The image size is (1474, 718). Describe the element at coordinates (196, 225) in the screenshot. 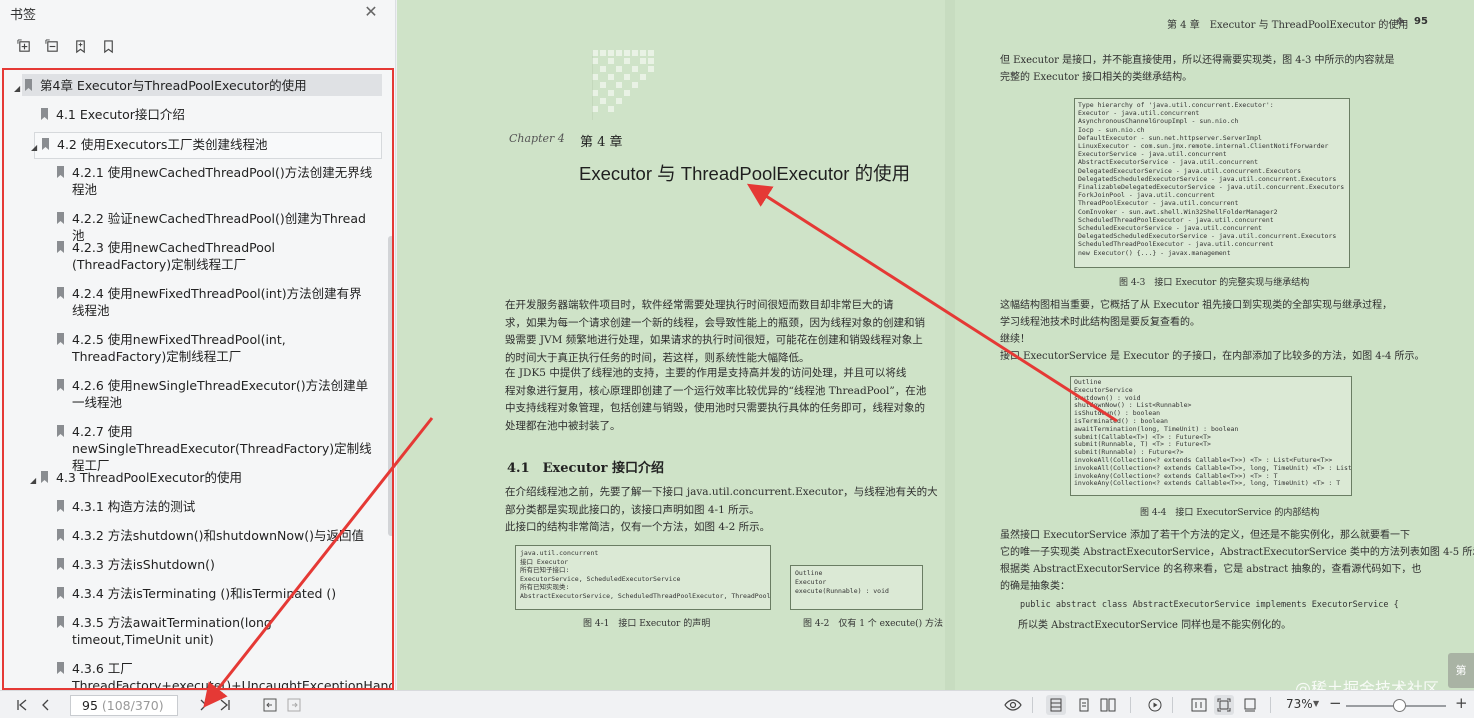

I see `toc-item: 4.2.2 验证newCachedThreadPool()创建为Thread池` at that location.